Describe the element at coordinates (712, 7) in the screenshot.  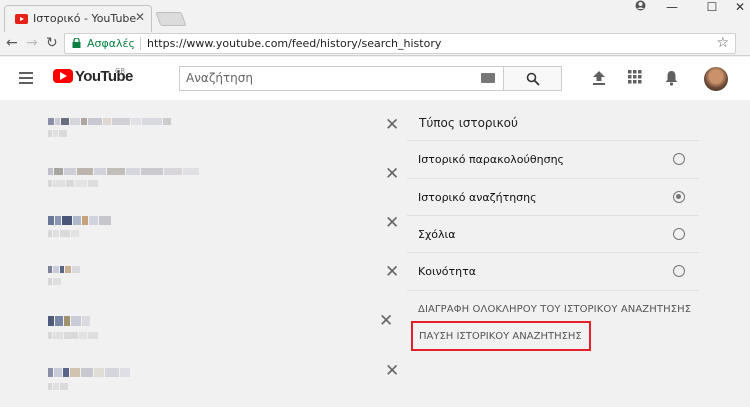
I see `maximize-icon: ☐` at that location.